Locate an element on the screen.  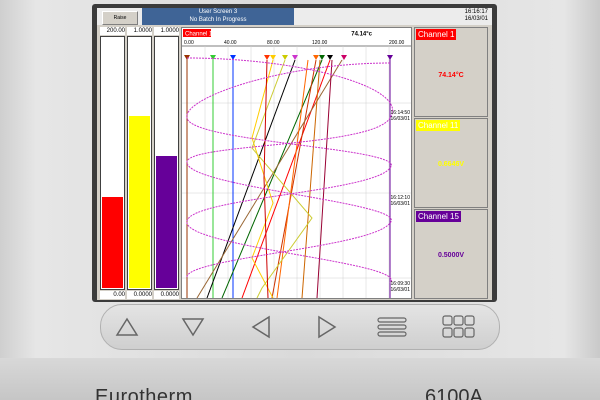
clock-date: 16/03/01 is located at coordinates (476, 19).